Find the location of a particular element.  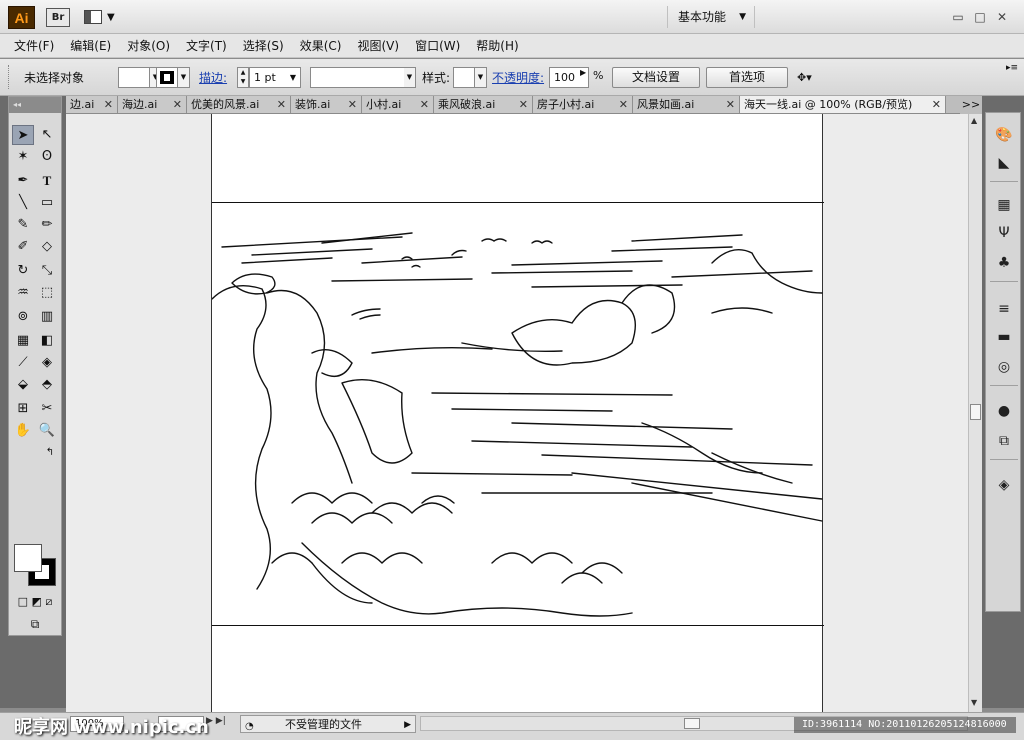

artboard-icon: ⊞ is located at coordinates (23, 409).